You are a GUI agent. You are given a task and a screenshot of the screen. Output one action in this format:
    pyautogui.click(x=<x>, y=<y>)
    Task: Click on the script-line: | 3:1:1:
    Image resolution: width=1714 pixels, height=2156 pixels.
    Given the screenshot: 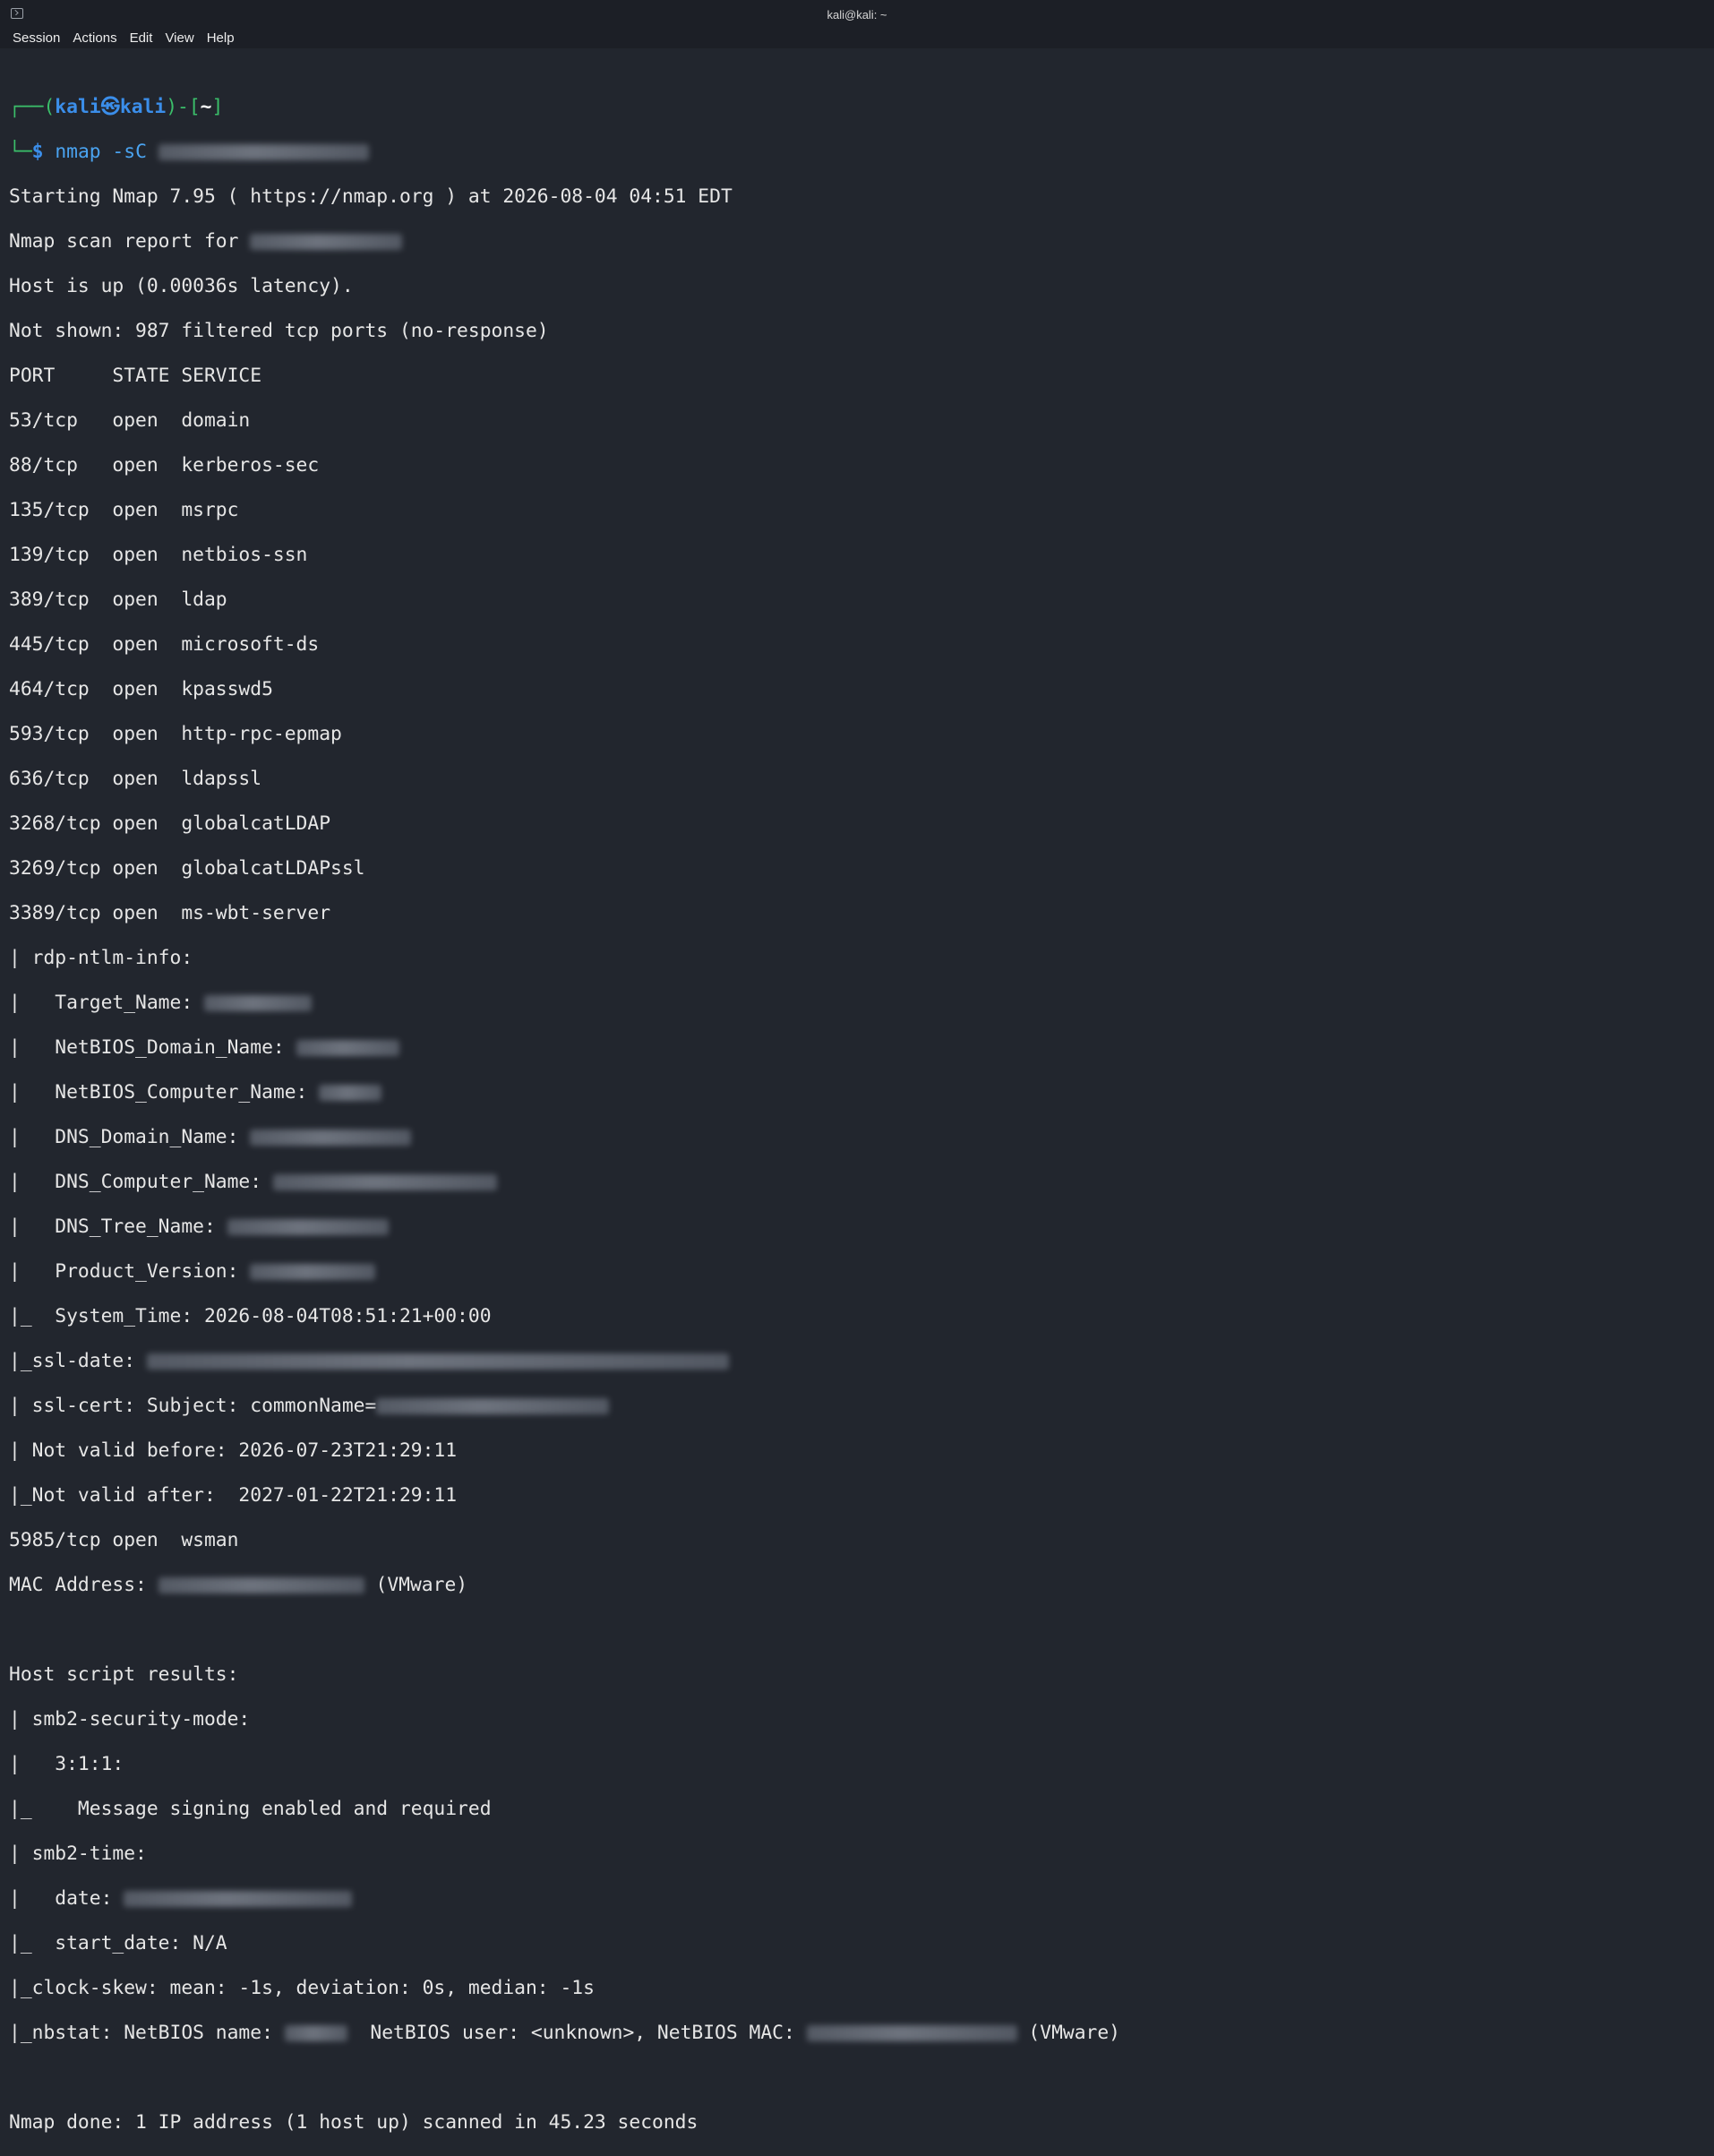 What is the action you would take?
    pyautogui.click(x=73, y=1764)
    